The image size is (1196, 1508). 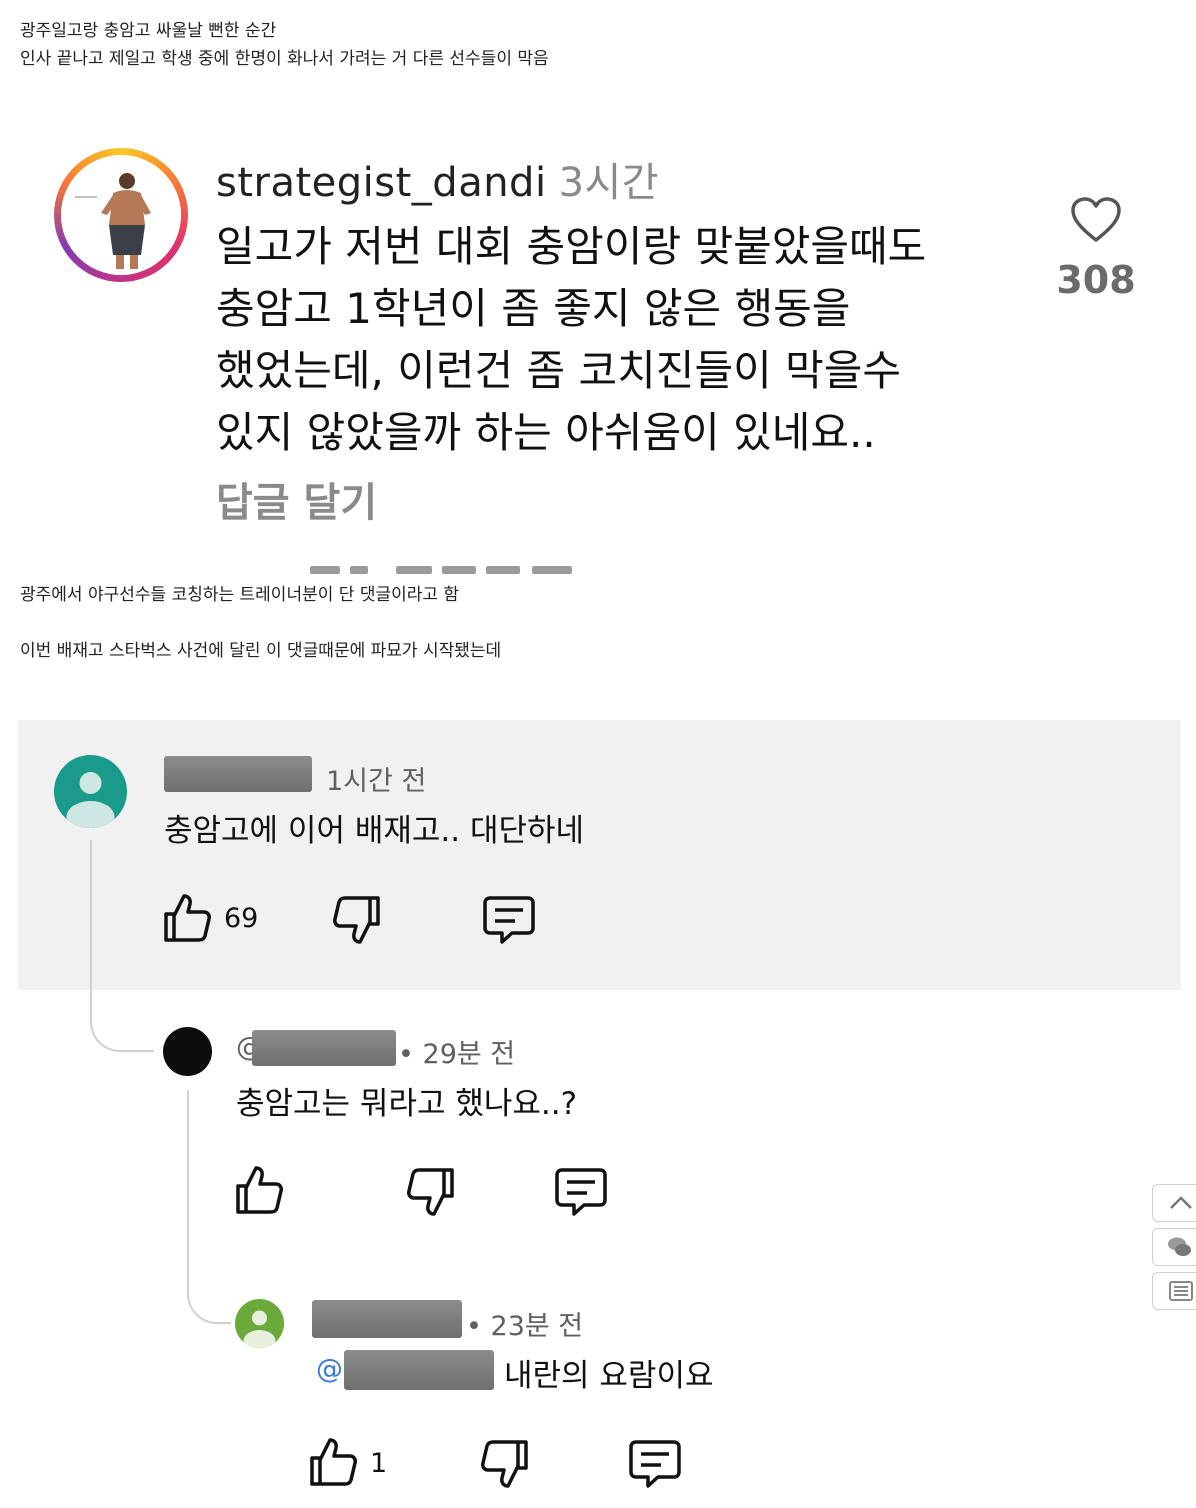 What do you see at coordinates (571, 246) in the screenshot?
I see `comment-line: 일고가 저번 대회 충암이랑 맞붙았을때도` at bounding box center [571, 246].